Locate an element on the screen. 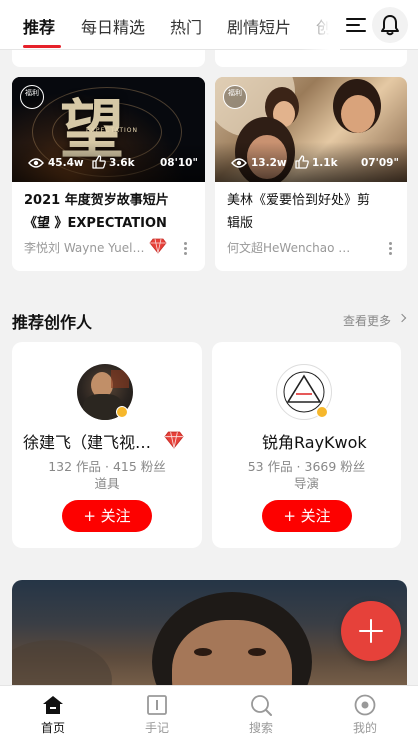  section-title: 推荐创作人 is located at coordinates (52, 322).